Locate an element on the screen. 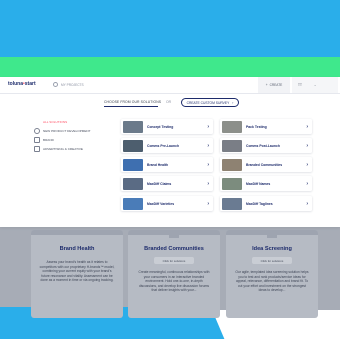  logo: toluna•start is located at coordinates (22, 84).